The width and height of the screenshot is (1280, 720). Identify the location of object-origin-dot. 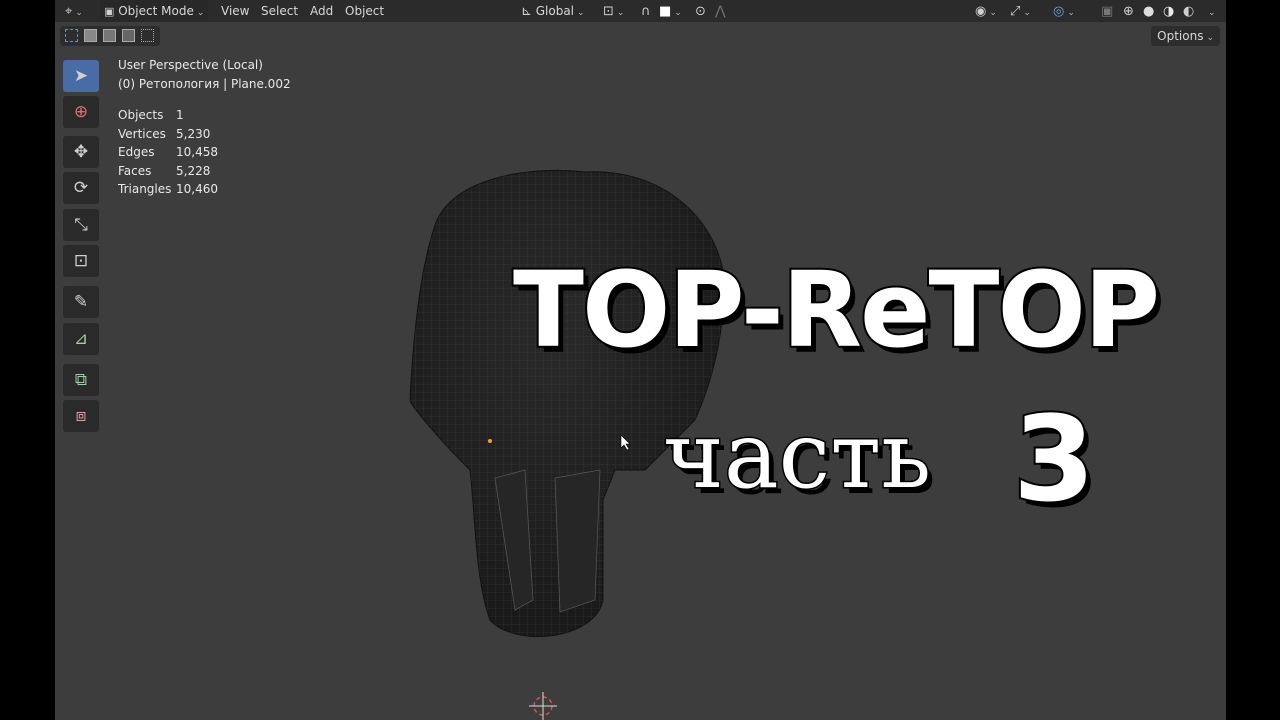
(490, 441).